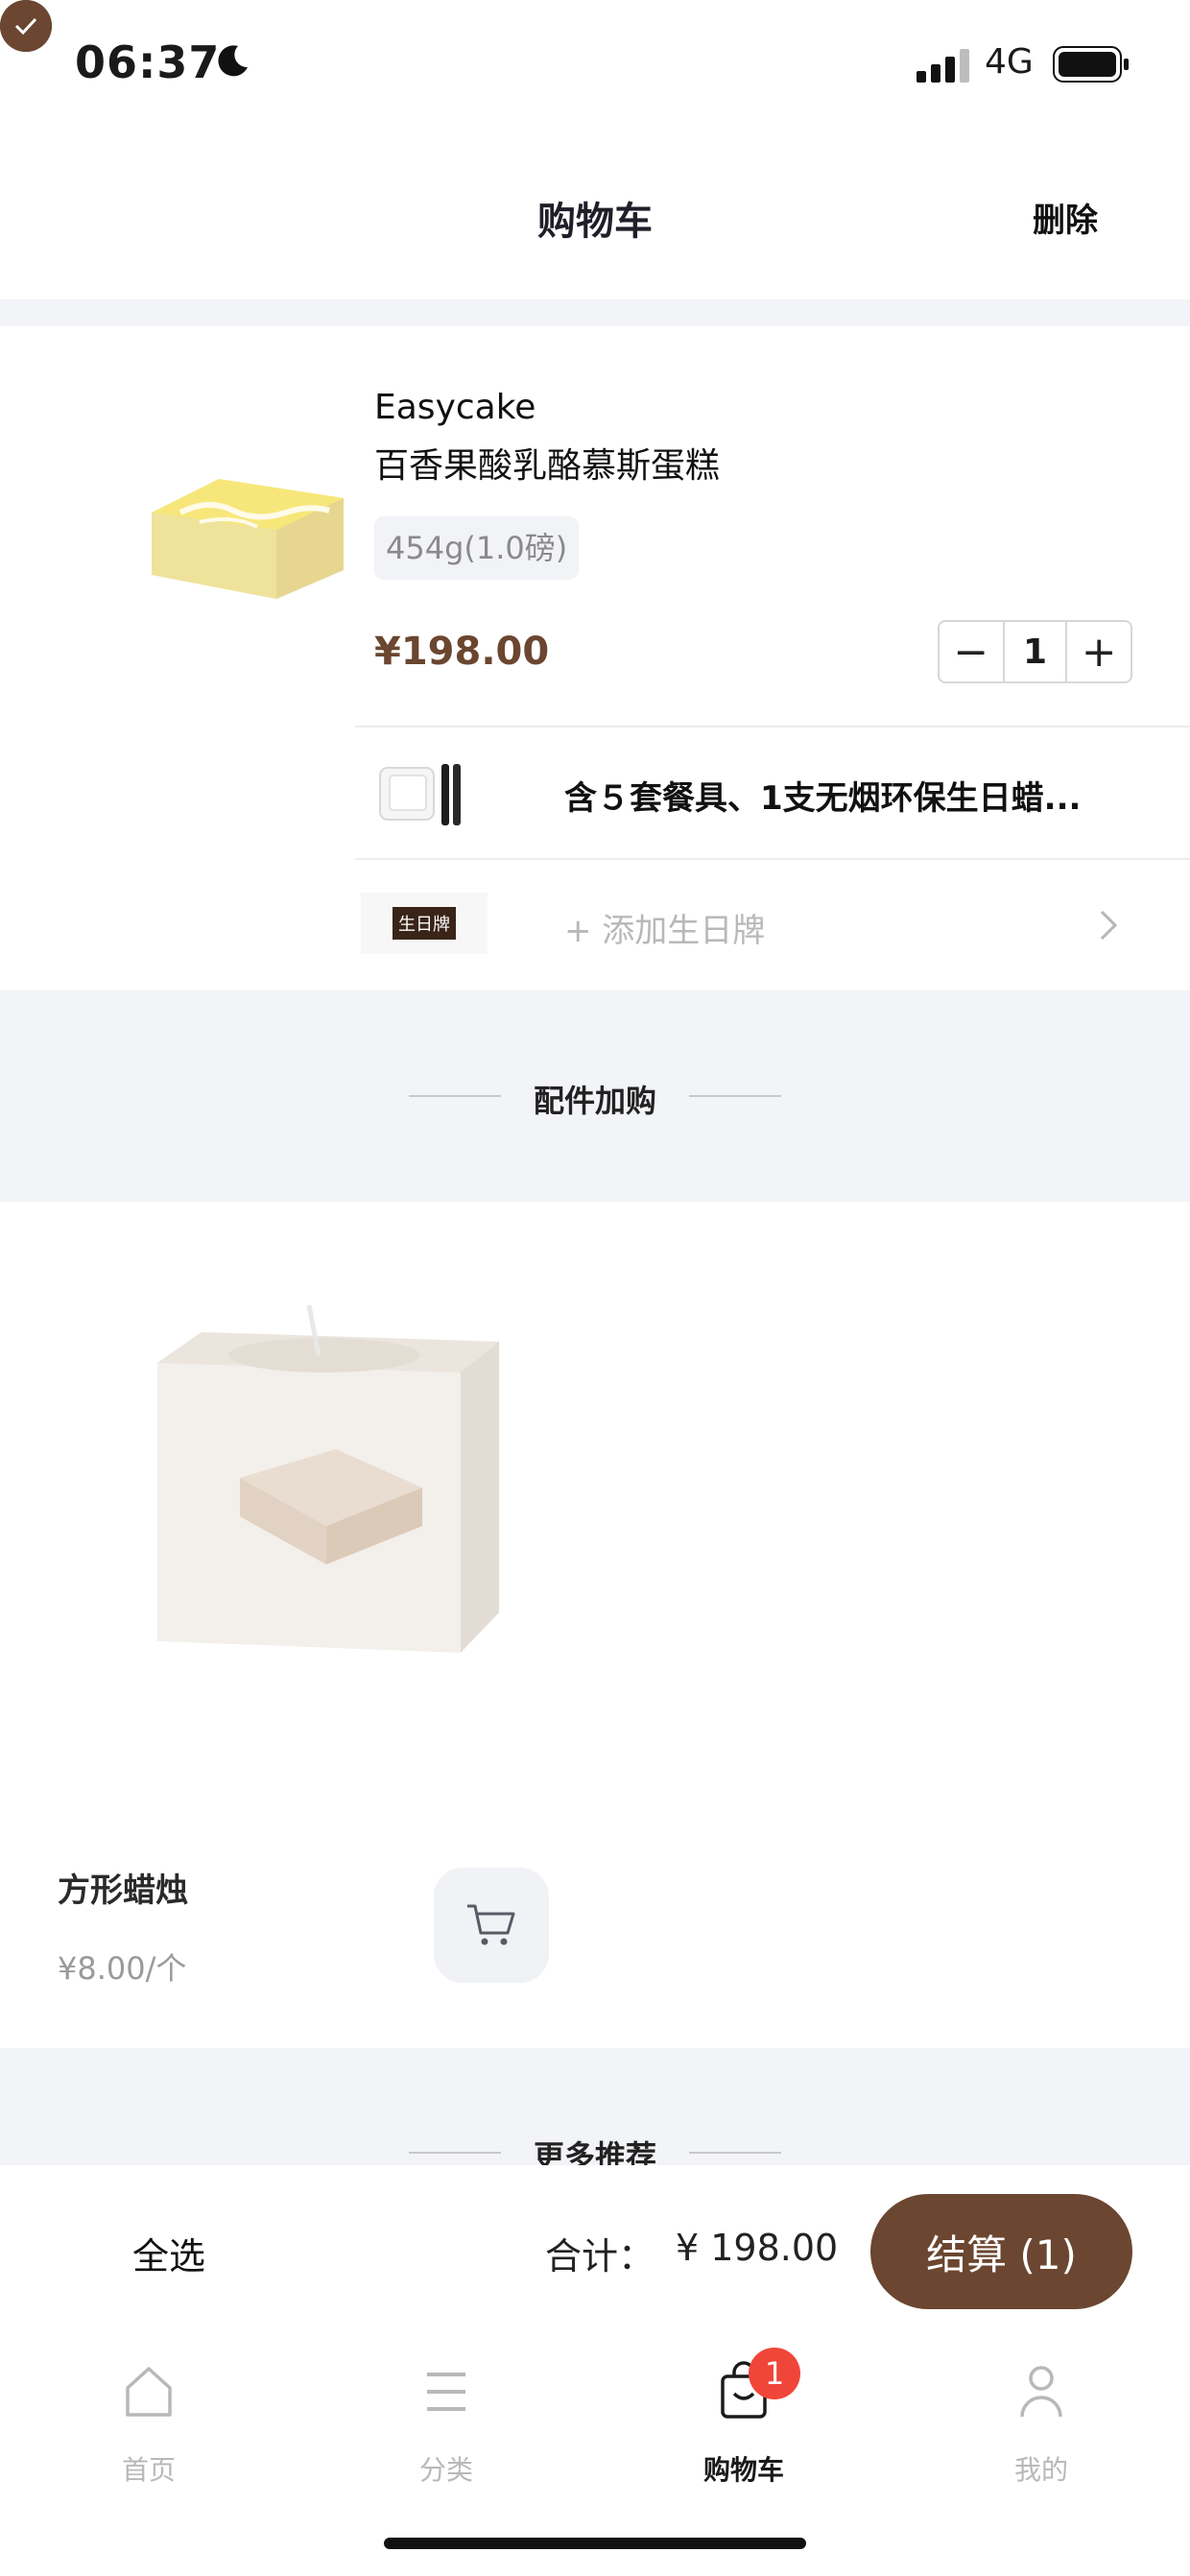  Describe the element at coordinates (455, 407) in the screenshot. I see `product-brand: Easycake` at that location.